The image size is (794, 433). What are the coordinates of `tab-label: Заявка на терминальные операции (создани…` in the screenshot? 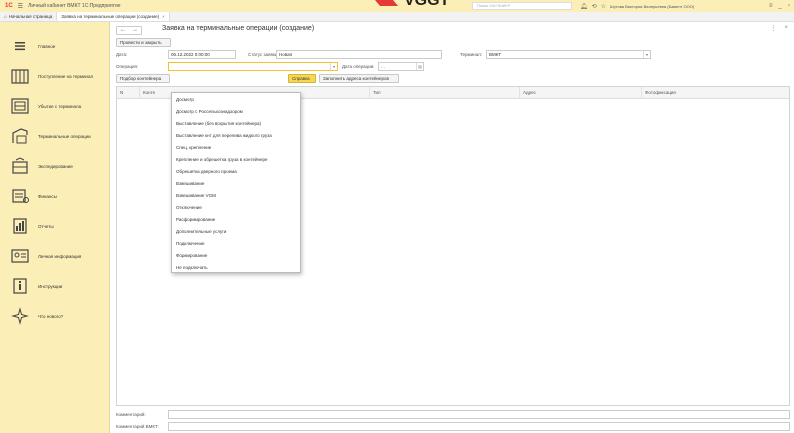 It's located at (110, 16).